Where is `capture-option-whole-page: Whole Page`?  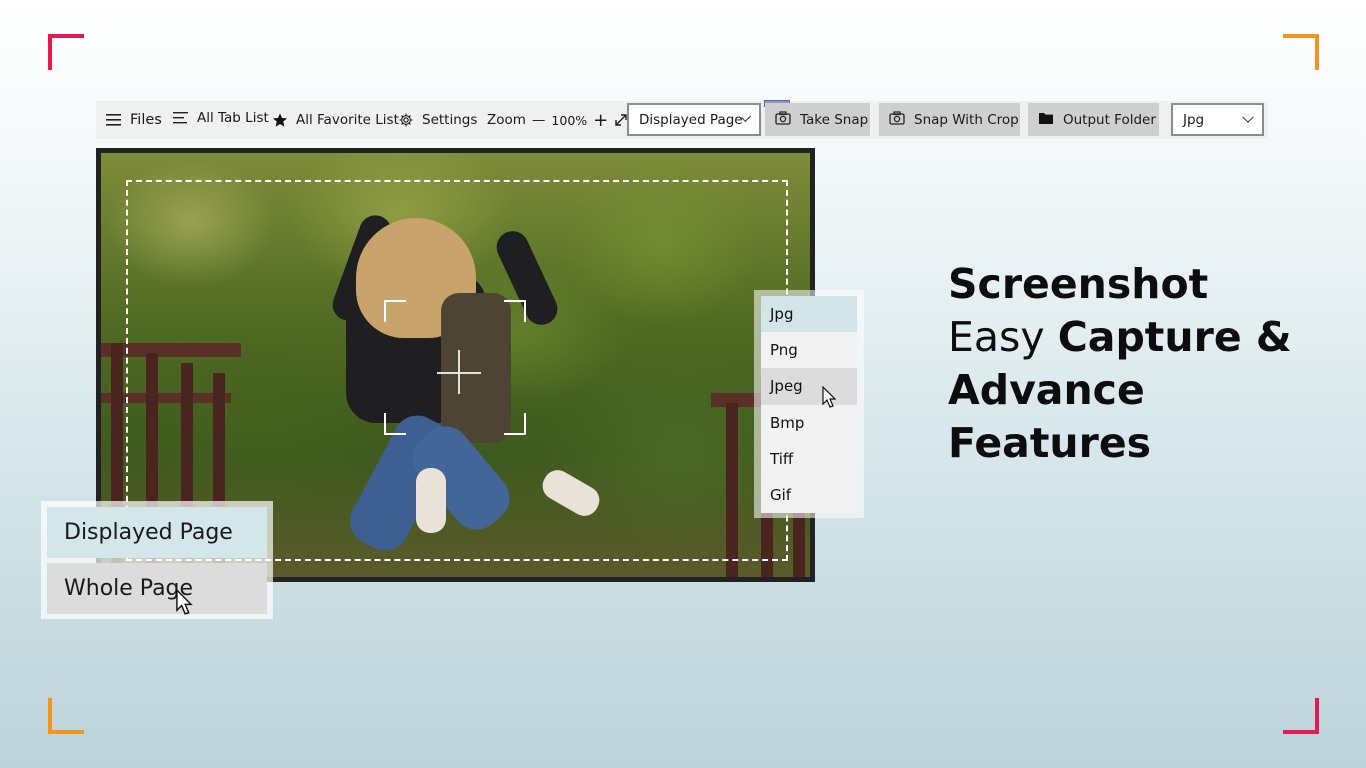
capture-option-whole-page: Whole Page is located at coordinates (157, 588).